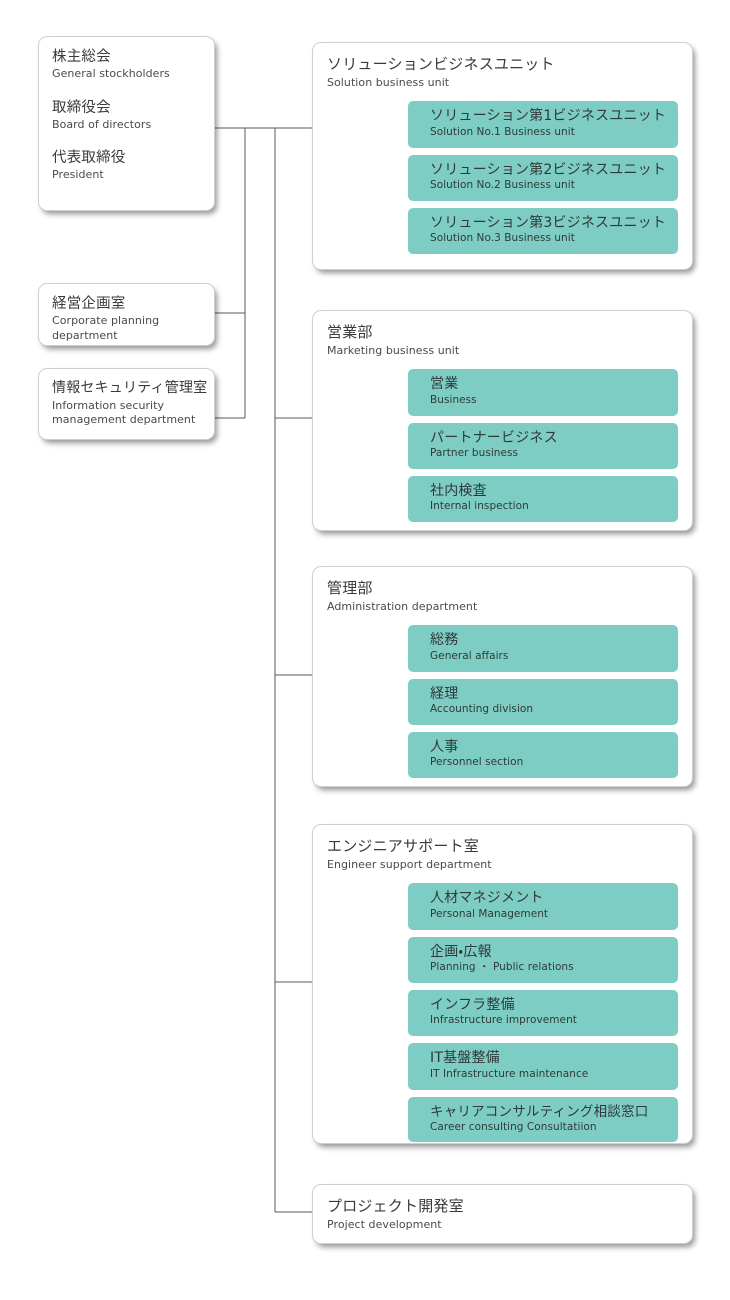  I want to click on department-header: プロジェクト開発室 Project development, so click(502, 1214).